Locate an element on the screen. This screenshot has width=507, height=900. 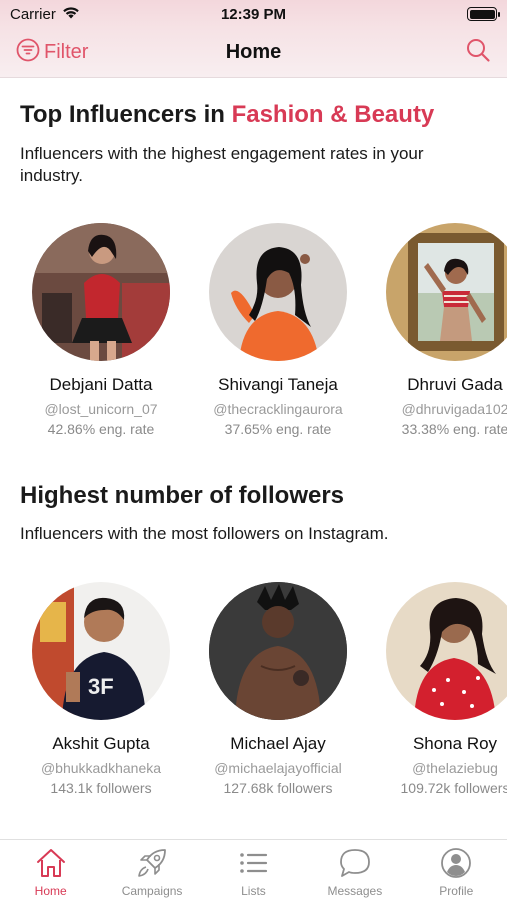
tab-lists: Lists is located at coordinates (253, 872).